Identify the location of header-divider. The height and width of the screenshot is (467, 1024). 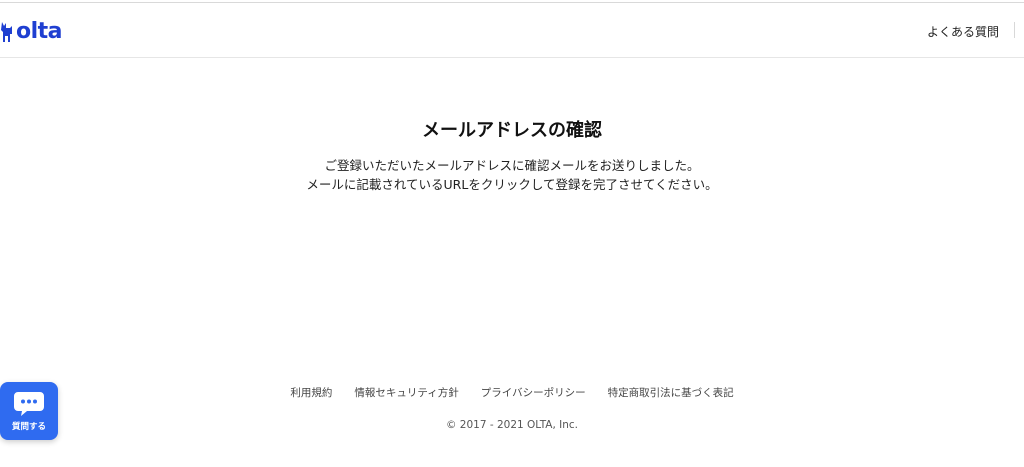
(1014, 30).